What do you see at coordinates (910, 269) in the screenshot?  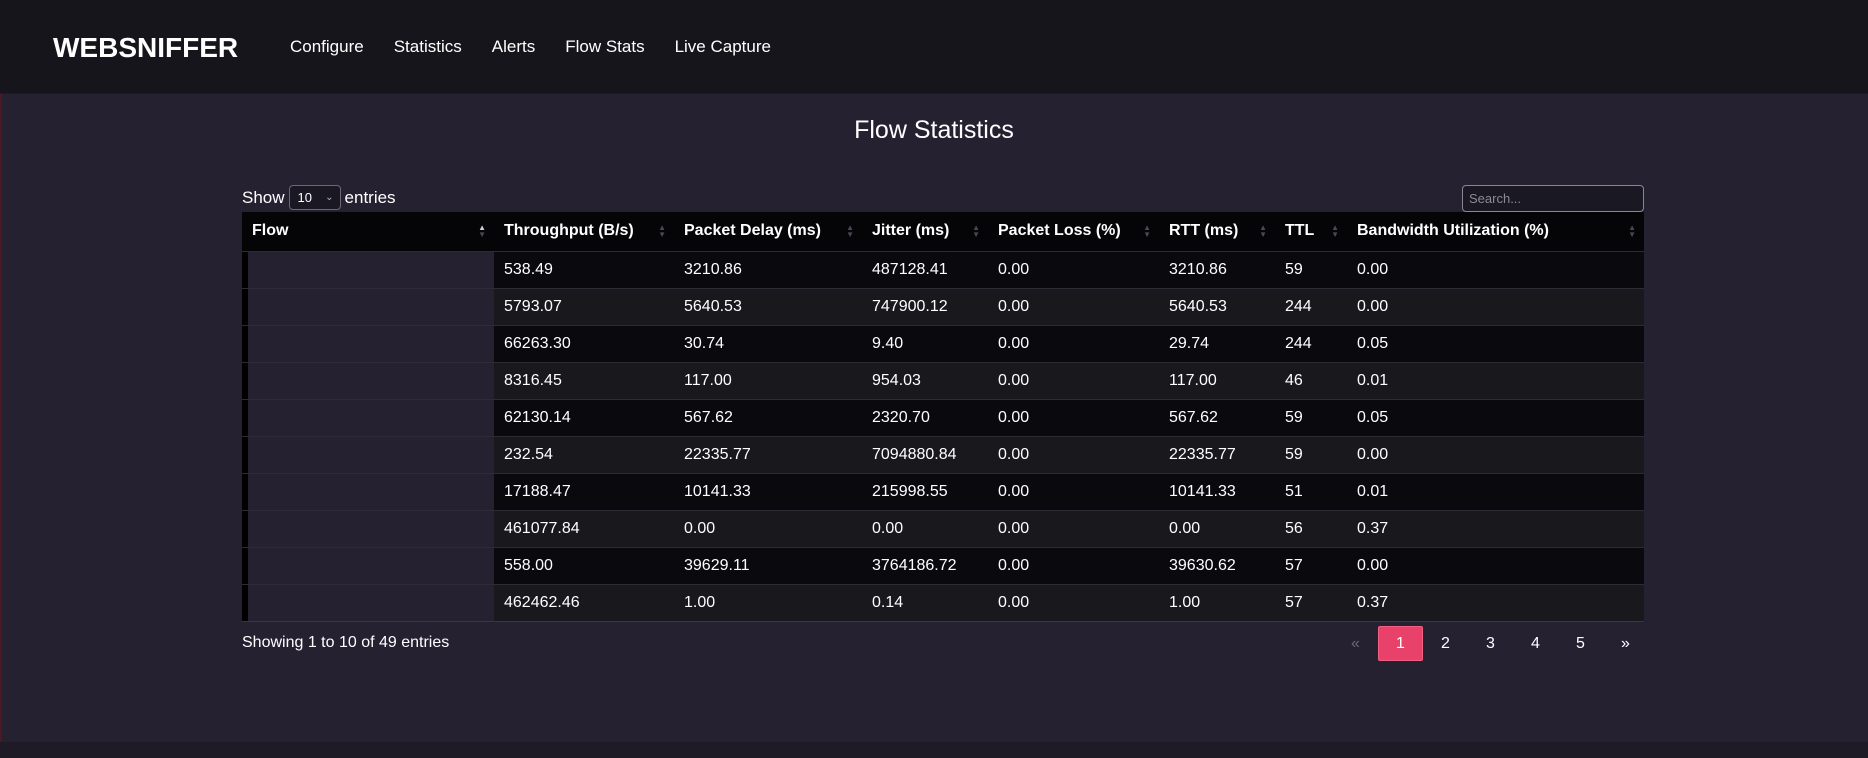 I see `table-cell: 487128.41` at bounding box center [910, 269].